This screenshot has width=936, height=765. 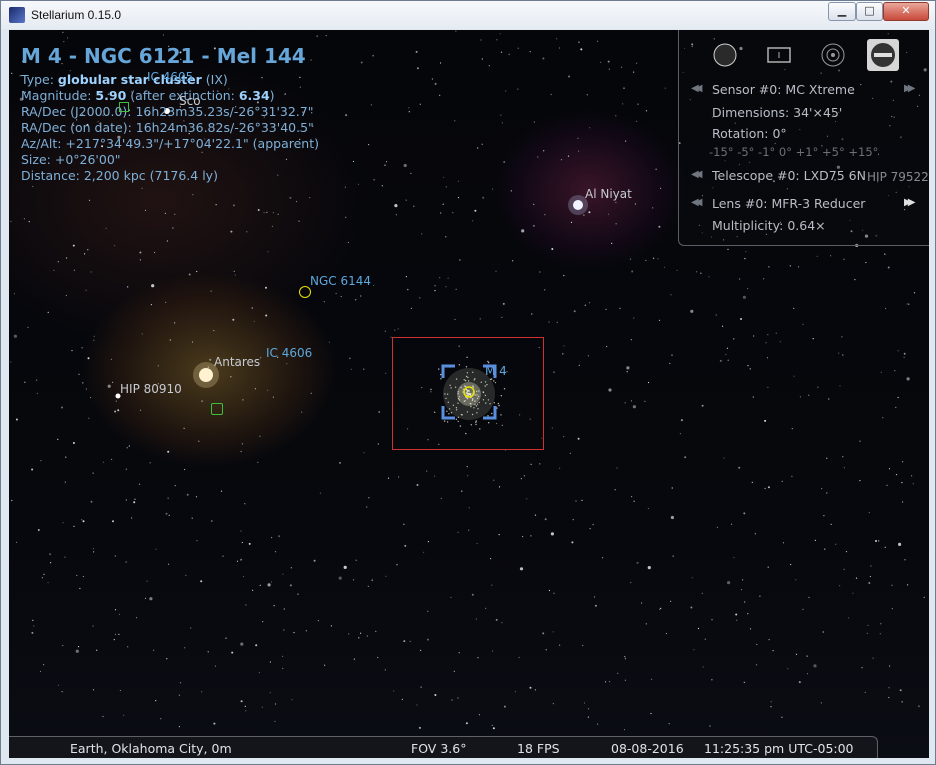 I want to click on date-text: 08-08-2016, so click(x=647, y=748).